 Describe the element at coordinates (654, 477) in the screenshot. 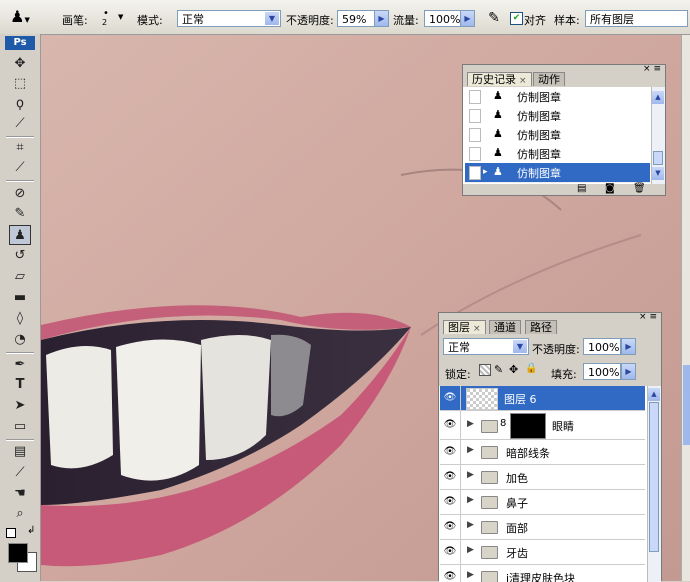

I see `layers-scrollbar-thumb` at that location.